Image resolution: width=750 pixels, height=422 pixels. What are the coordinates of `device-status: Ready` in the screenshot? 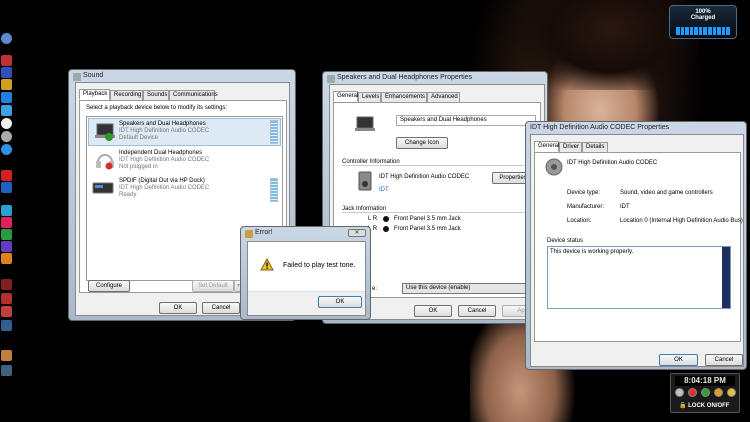 It's located at (128, 195).